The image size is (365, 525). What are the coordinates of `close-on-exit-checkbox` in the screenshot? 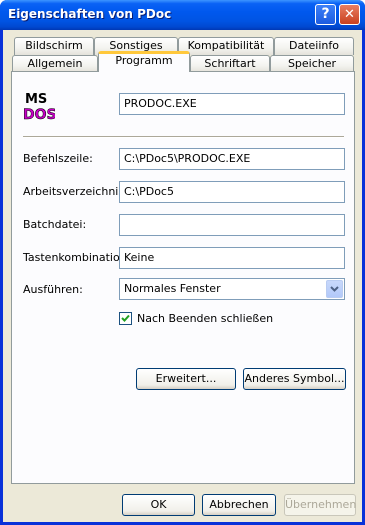 It's located at (125, 318).